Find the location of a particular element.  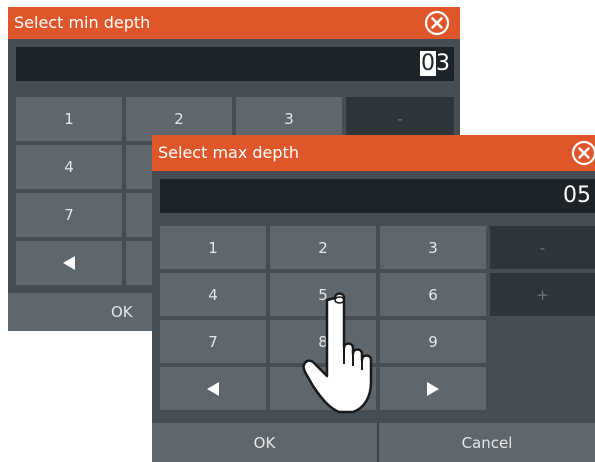

key-2: 2 is located at coordinates (323, 247).